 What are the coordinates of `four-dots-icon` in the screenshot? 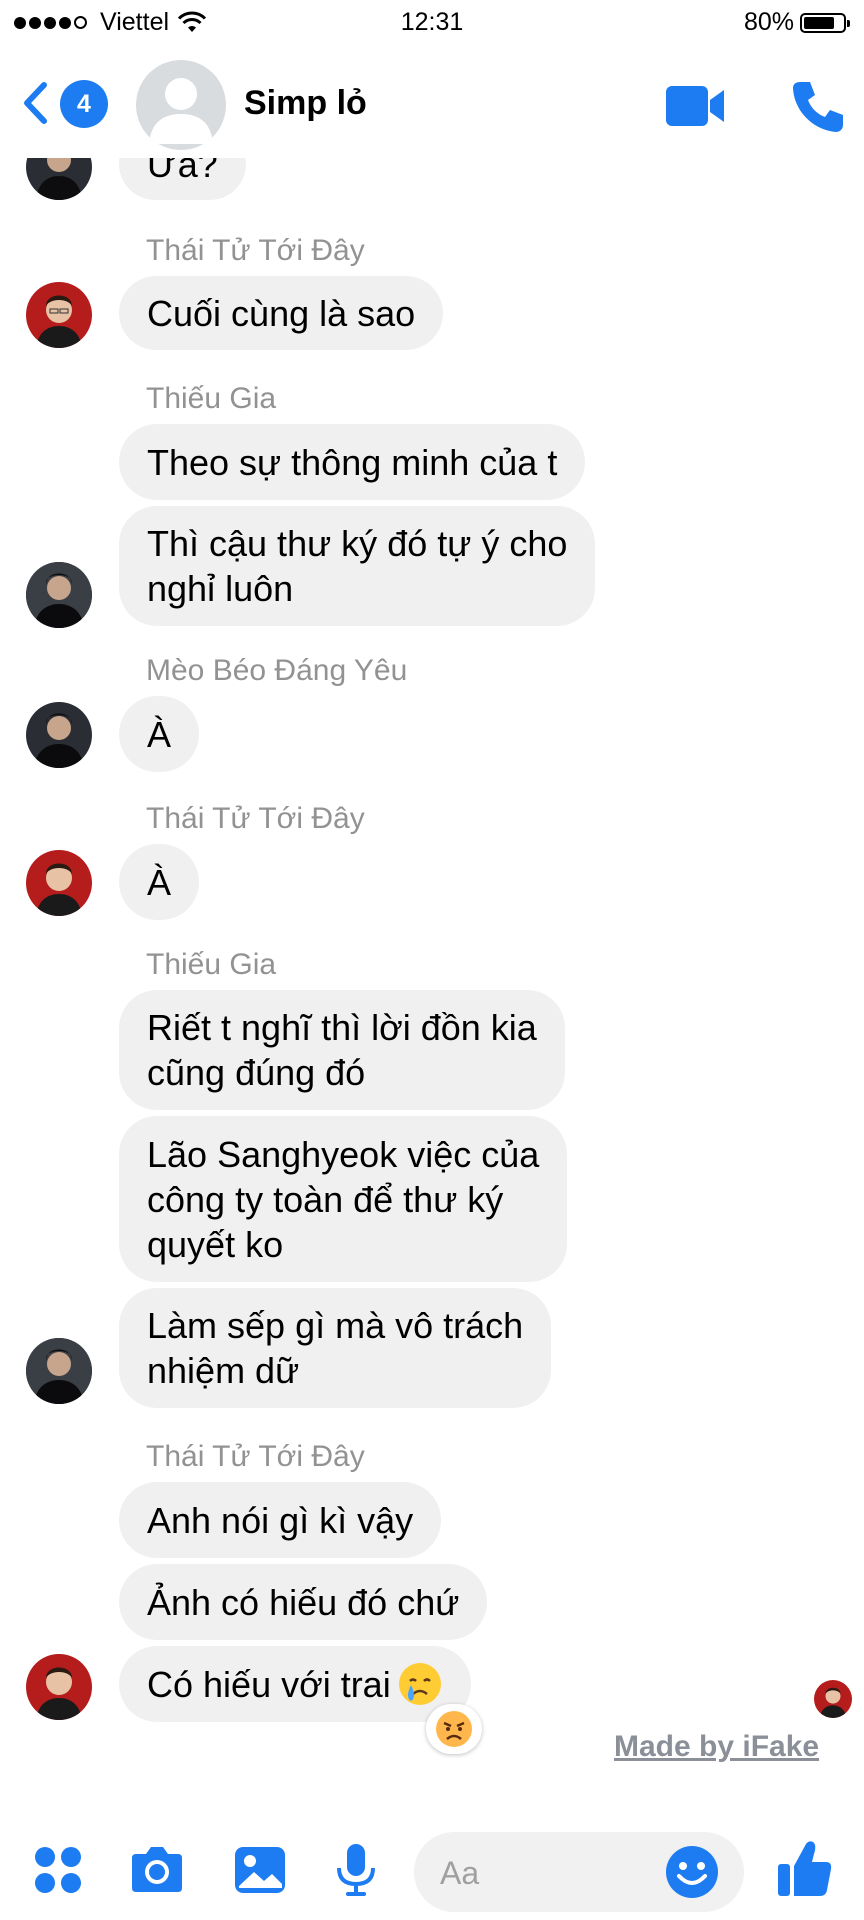 It's located at (58, 1870).